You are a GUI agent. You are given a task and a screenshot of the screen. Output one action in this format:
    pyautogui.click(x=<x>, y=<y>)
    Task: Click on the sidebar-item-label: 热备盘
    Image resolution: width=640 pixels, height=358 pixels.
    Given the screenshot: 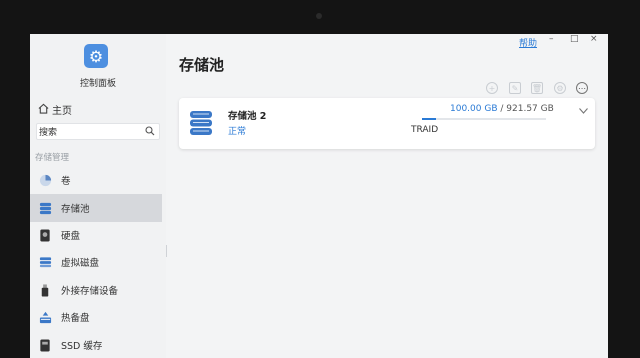 What is the action you would take?
    pyautogui.click(x=75, y=318)
    